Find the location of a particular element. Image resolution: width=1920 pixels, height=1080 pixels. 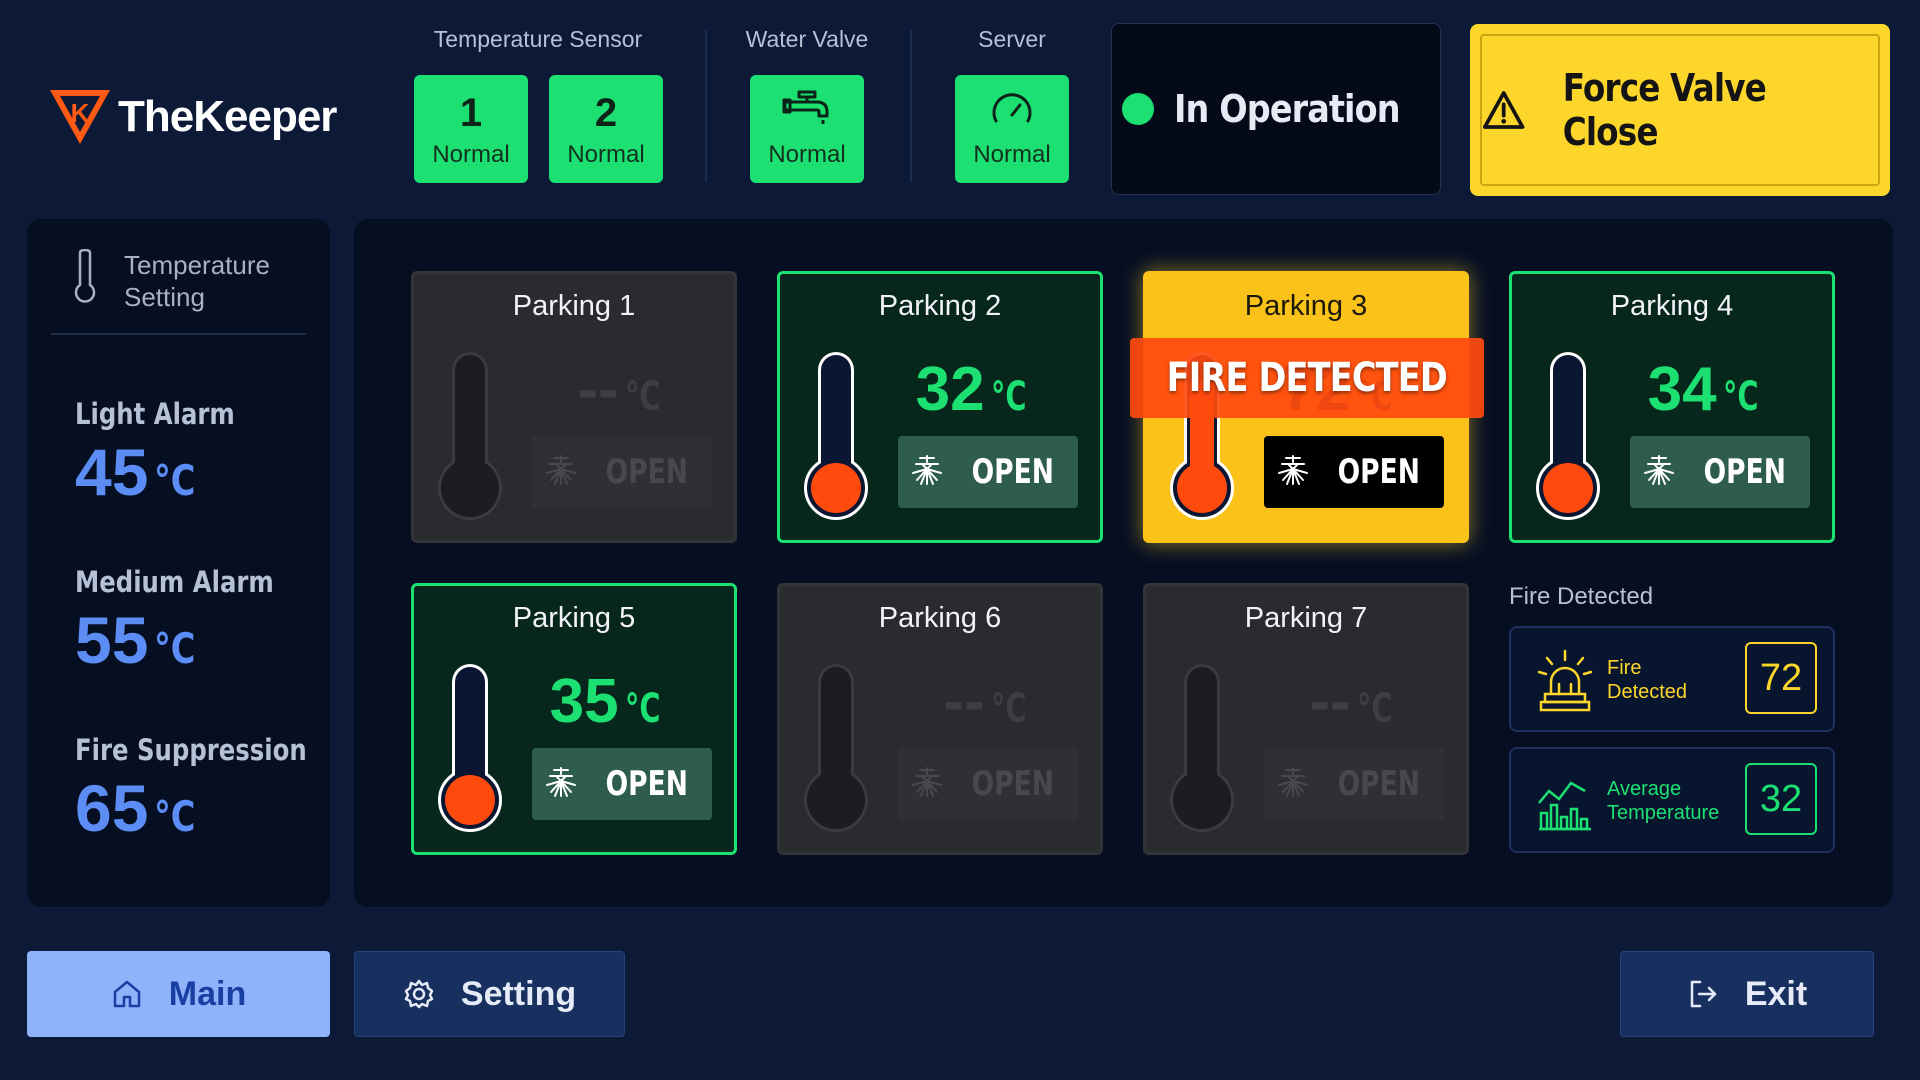

average-temperature-stat: Average Temperature 32 is located at coordinates (1672, 800).